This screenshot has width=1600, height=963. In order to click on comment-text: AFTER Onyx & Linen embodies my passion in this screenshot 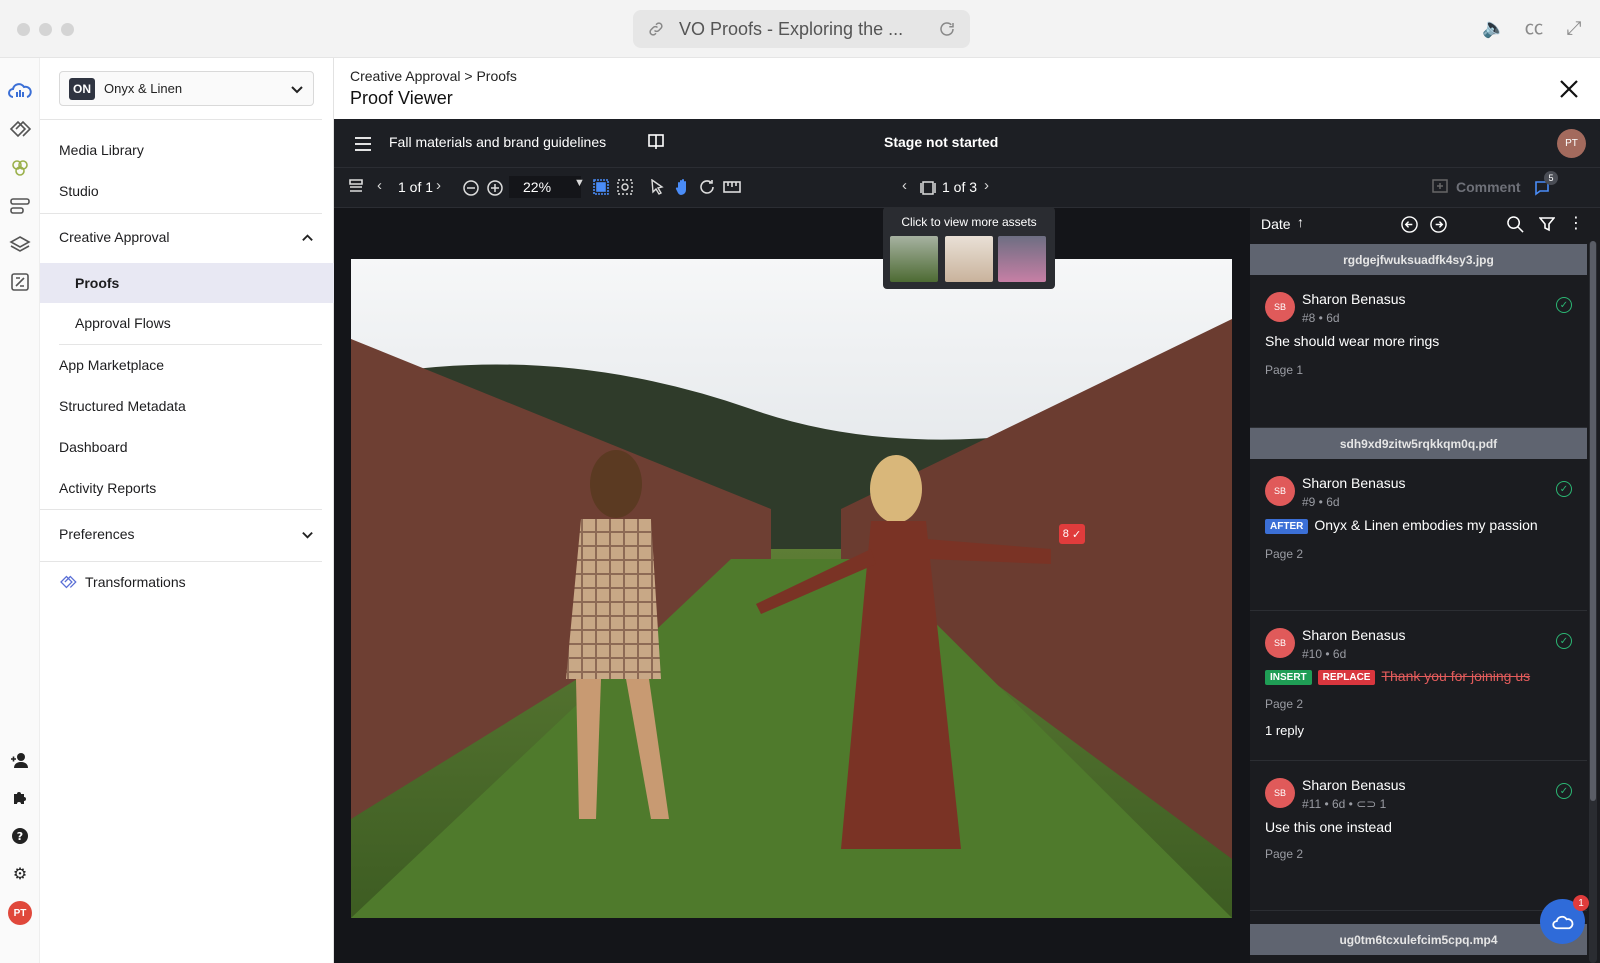, I will do `click(1401, 525)`.